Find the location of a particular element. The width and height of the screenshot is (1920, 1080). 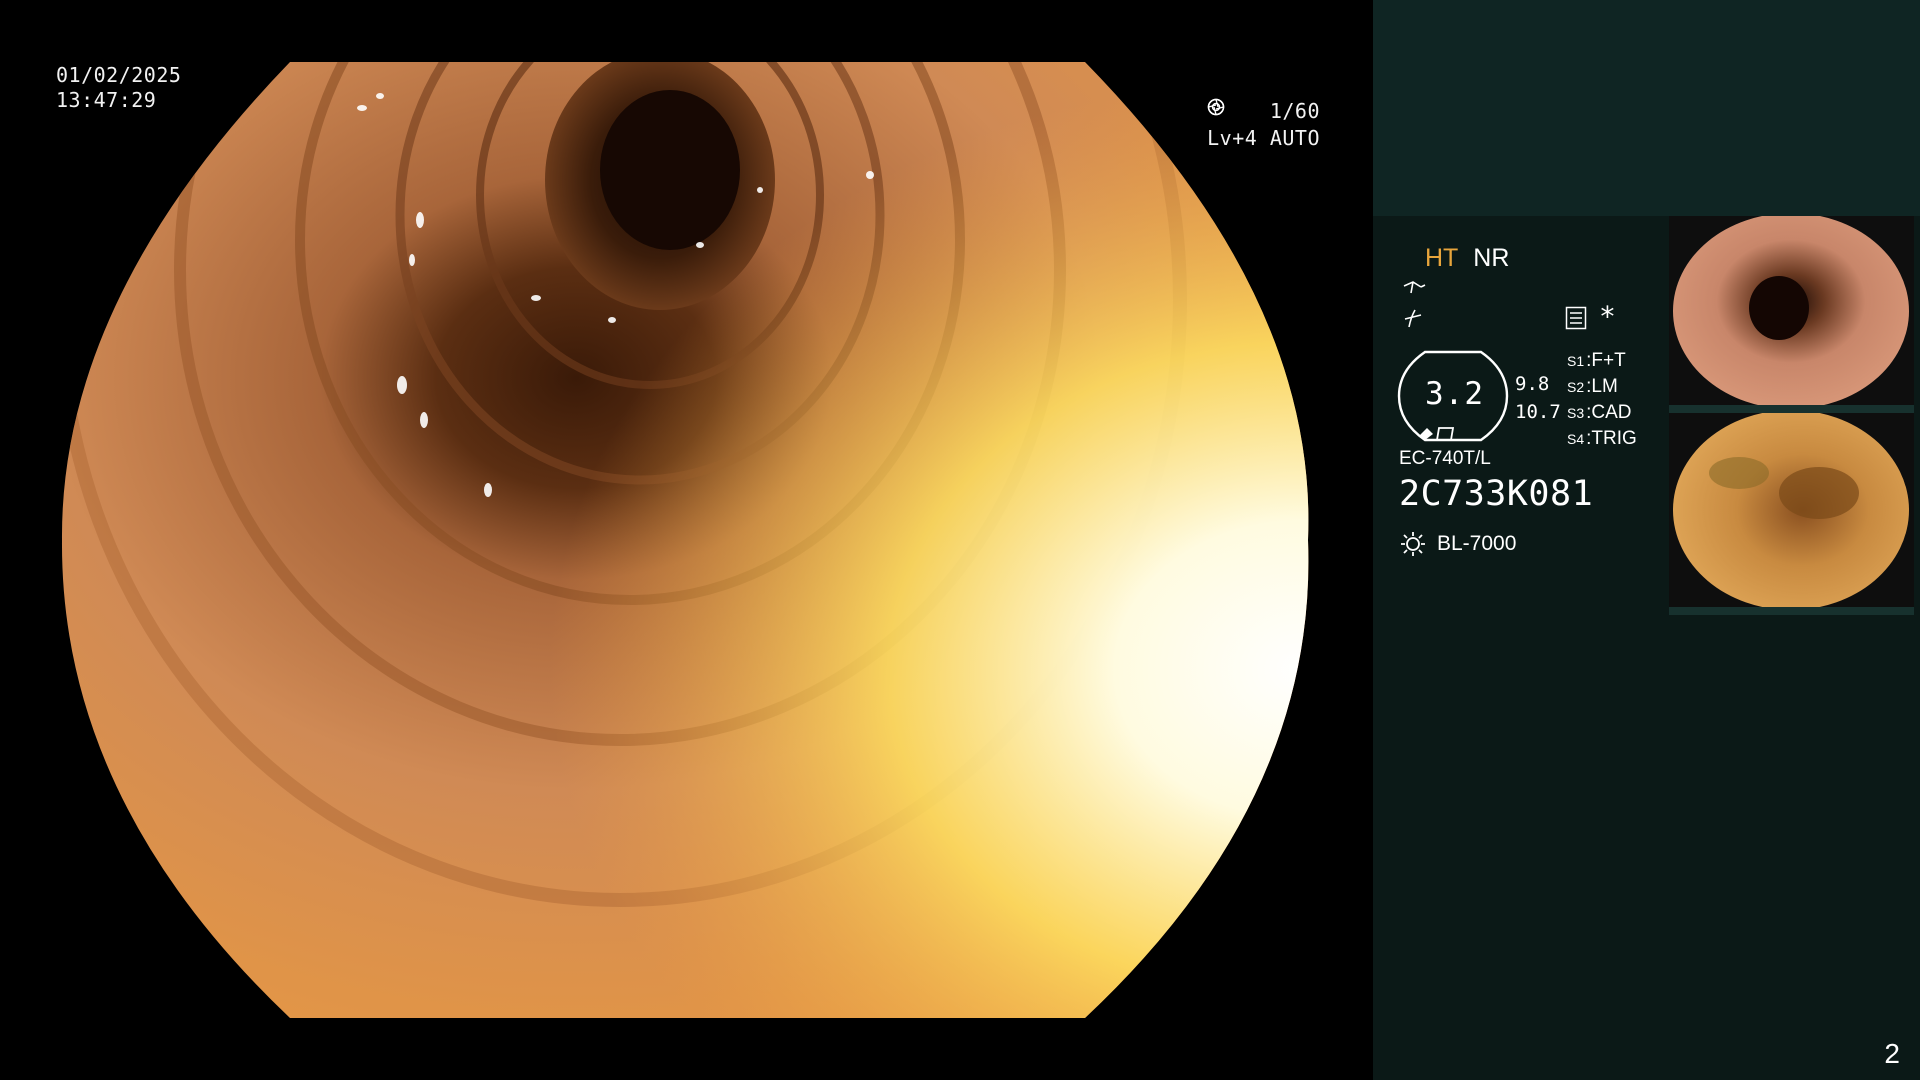

switch-key: S2 is located at coordinates (1576, 387).